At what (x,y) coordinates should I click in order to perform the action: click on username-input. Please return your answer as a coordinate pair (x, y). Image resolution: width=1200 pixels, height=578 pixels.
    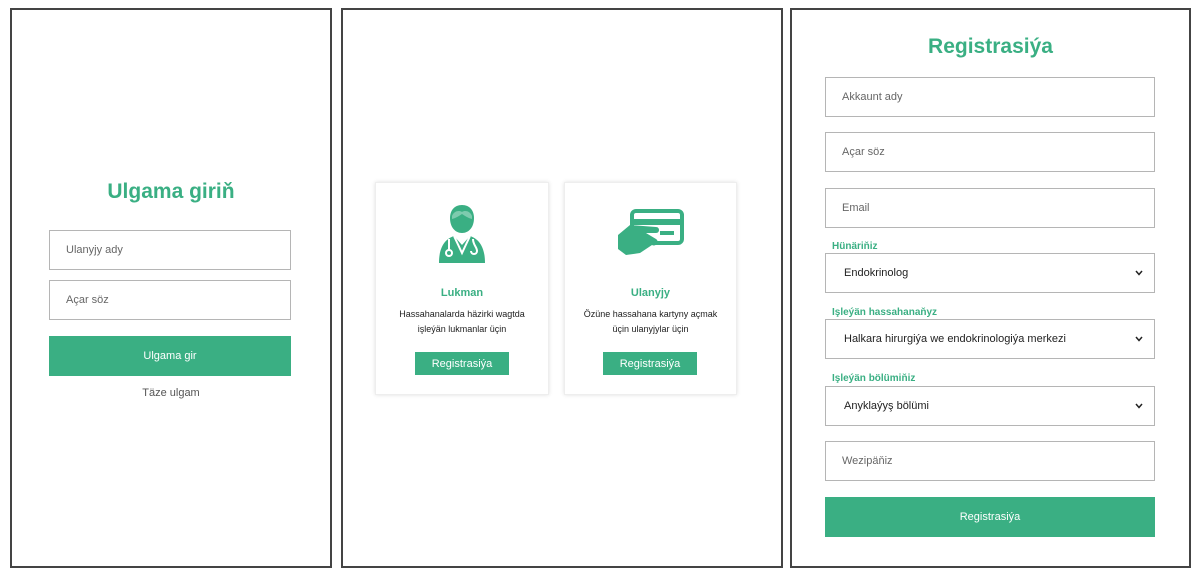
    Looking at the image, I should click on (170, 250).